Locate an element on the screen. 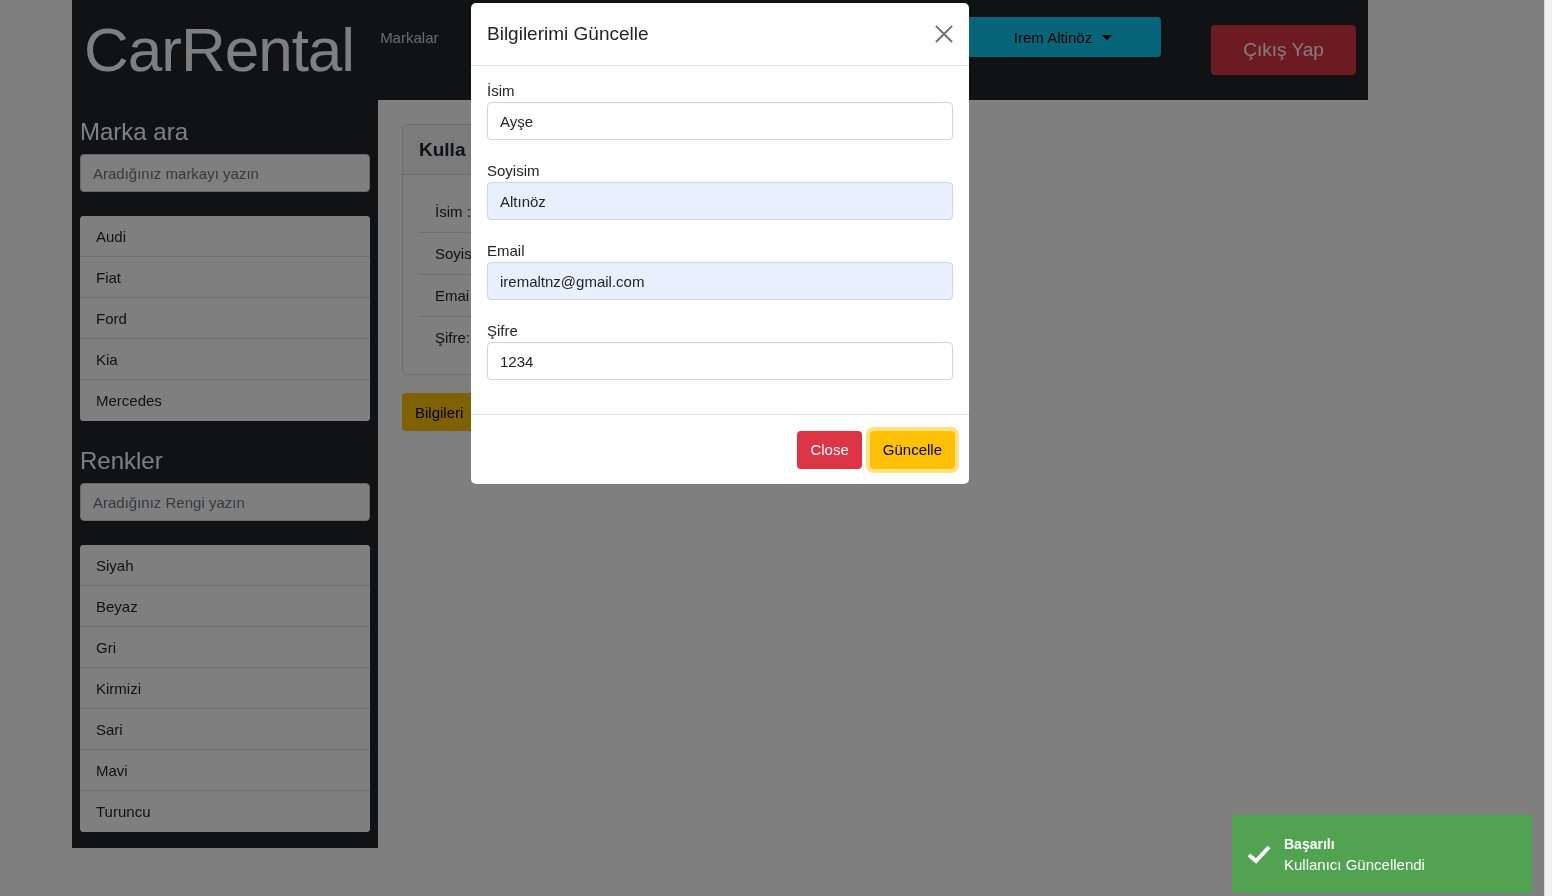 This screenshot has width=1552, height=896. scrollbar is located at coordinates (1548, 448).